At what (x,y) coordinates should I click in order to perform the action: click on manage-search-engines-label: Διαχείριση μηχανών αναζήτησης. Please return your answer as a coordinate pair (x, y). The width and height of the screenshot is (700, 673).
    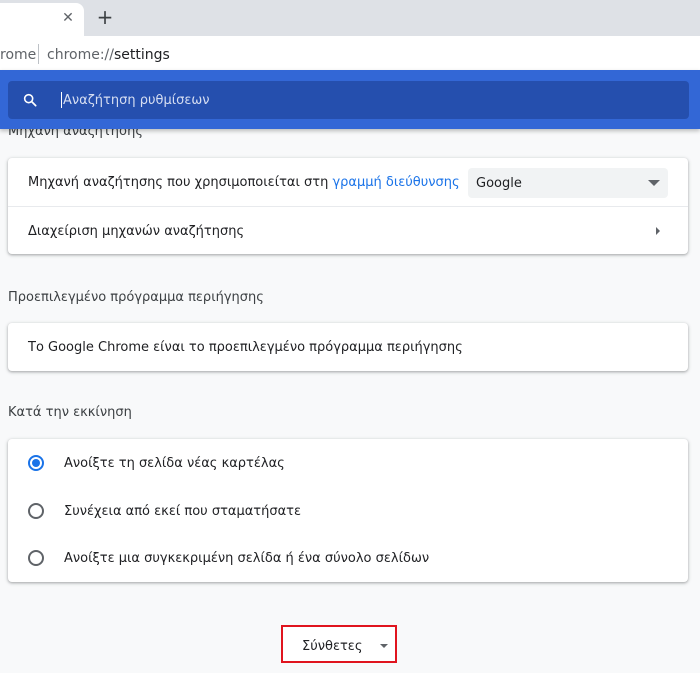
    Looking at the image, I should click on (136, 231).